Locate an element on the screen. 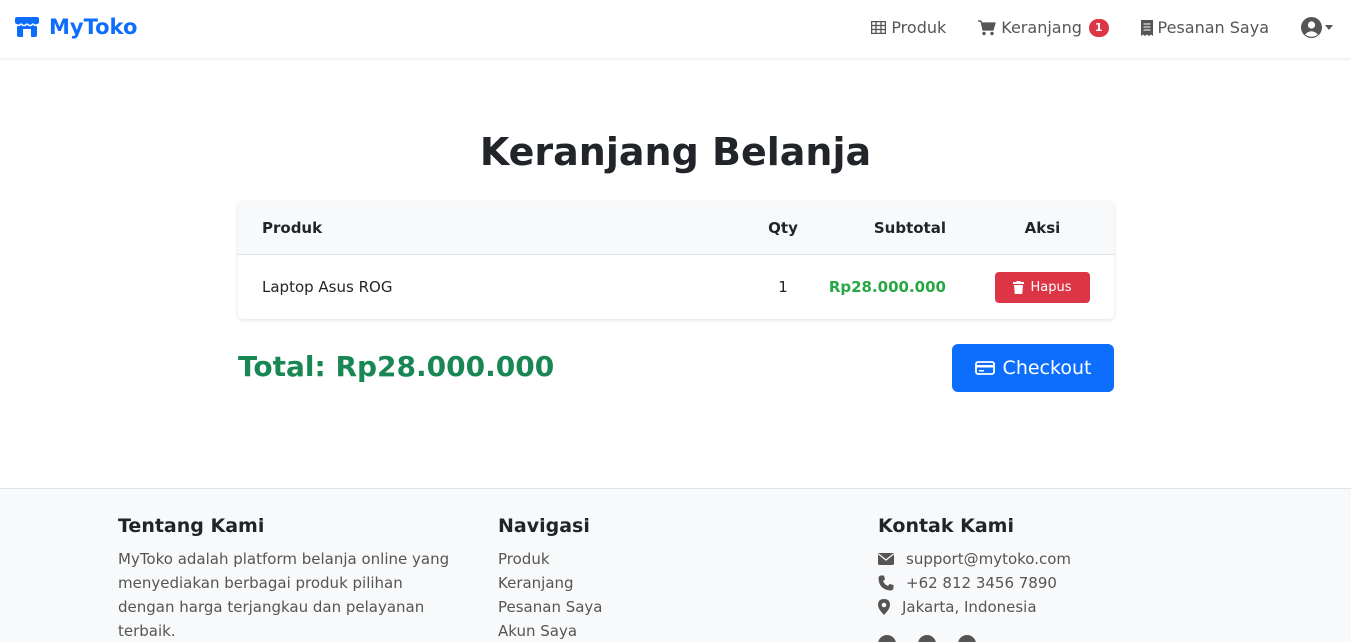 The width and height of the screenshot is (1351, 642). table-row: Laptop Asus ROG 1 Rp28.000.000 Hapus is located at coordinates (676, 287).